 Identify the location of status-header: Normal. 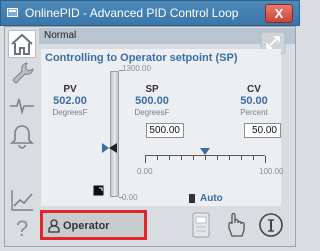
(167, 41).